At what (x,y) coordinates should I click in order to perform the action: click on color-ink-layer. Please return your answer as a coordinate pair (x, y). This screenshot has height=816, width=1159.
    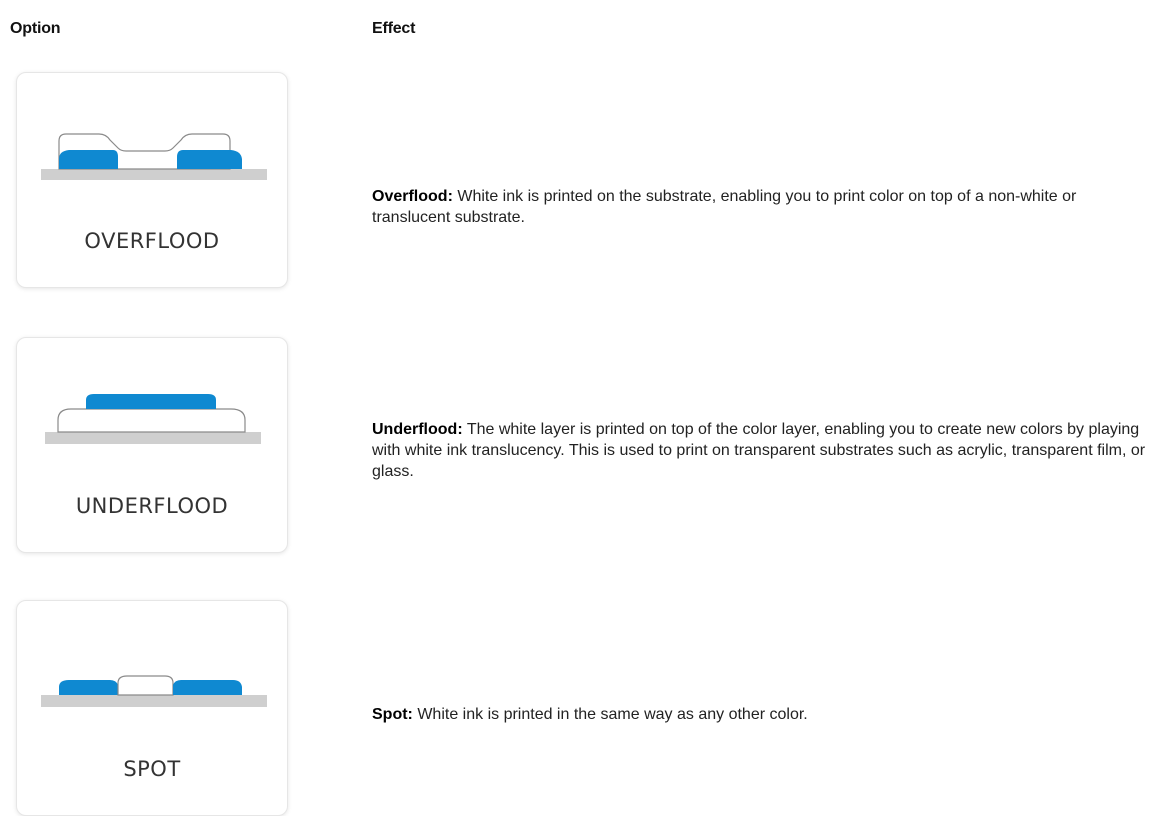
    Looking at the image, I should click on (151, 401).